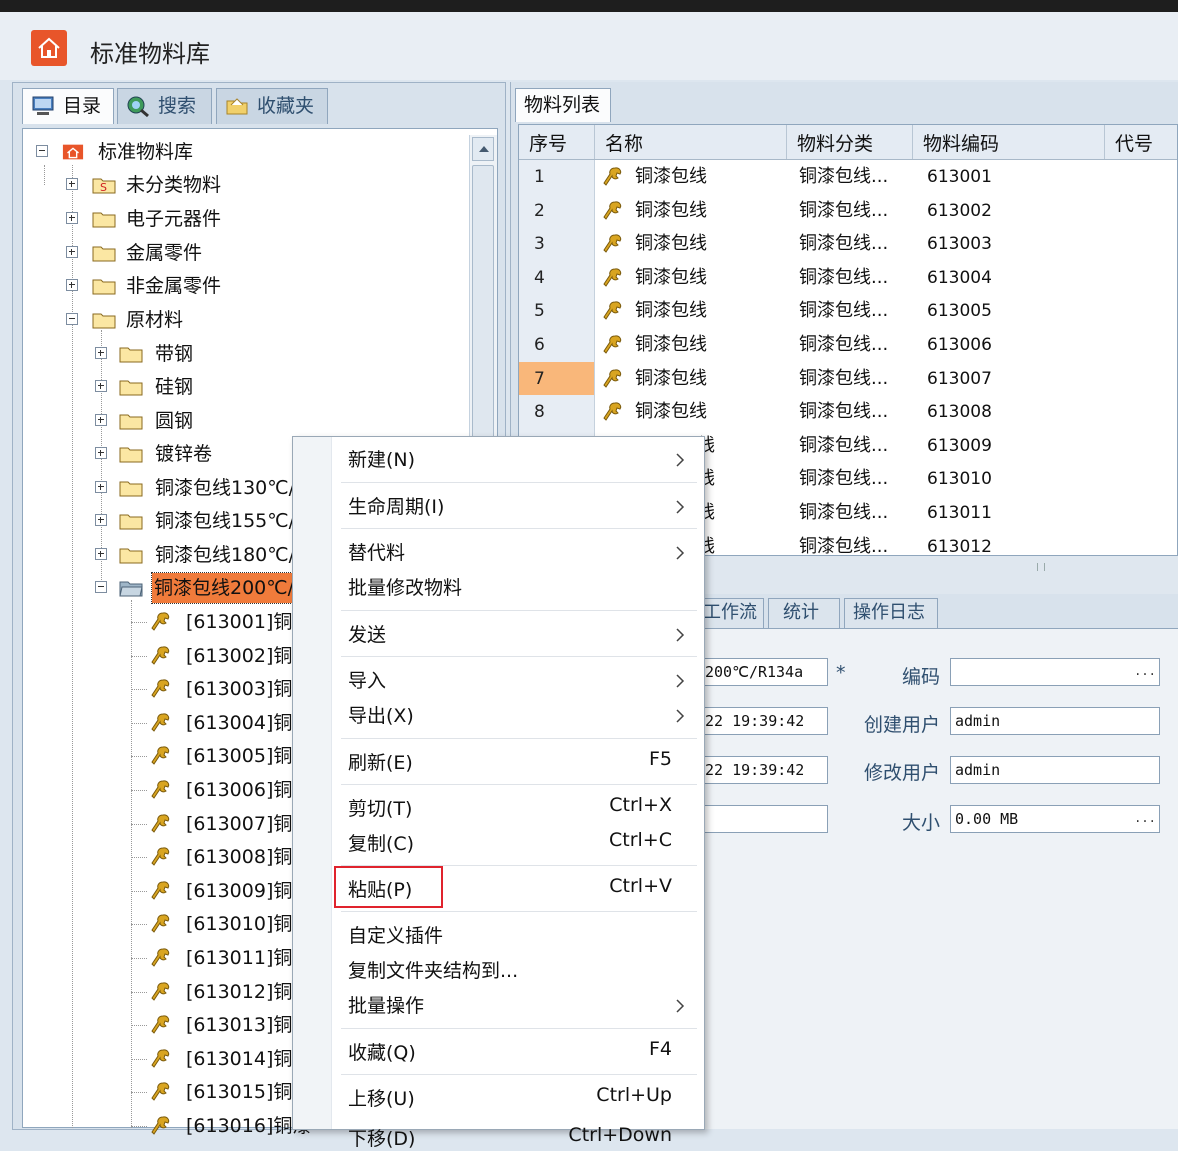 The height and width of the screenshot is (1151, 1178). I want to click on table-row: 3 铜漆包线 铜漆包线... 613003, so click(848, 244).